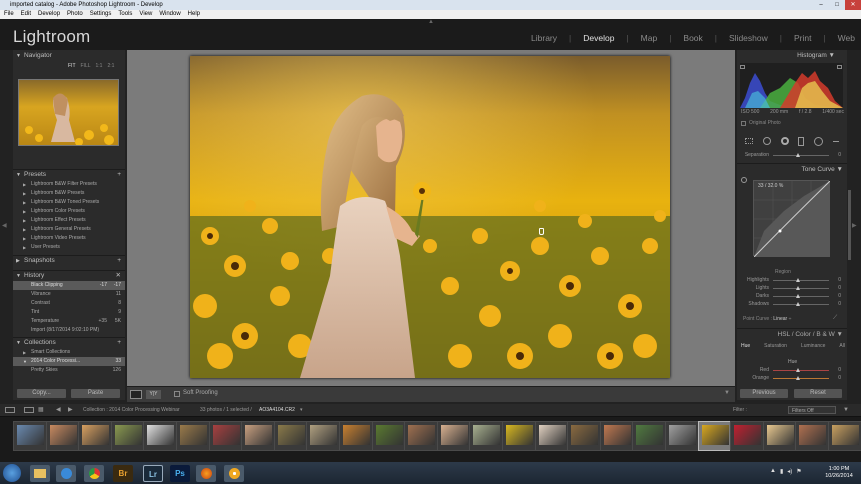  What do you see at coordinates (40, 473) in the screenshot?
I see `file-explorer-icon` at bounding box center [40, 473].